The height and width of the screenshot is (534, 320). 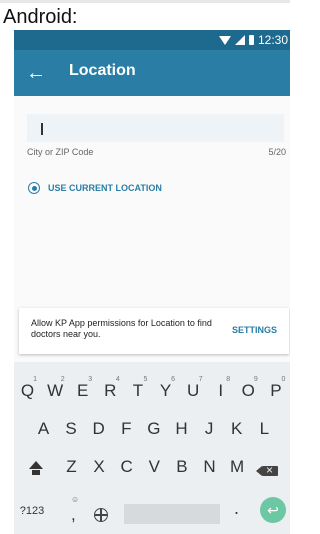 I want to click on shift-key-icon, so click(x=36, y=468).